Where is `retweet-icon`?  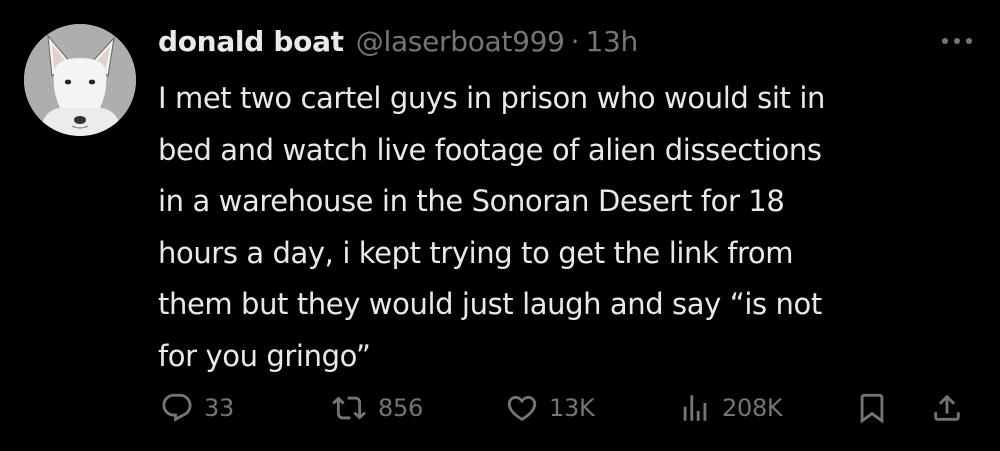
retweet-icon is located at coordinates (349, 408).